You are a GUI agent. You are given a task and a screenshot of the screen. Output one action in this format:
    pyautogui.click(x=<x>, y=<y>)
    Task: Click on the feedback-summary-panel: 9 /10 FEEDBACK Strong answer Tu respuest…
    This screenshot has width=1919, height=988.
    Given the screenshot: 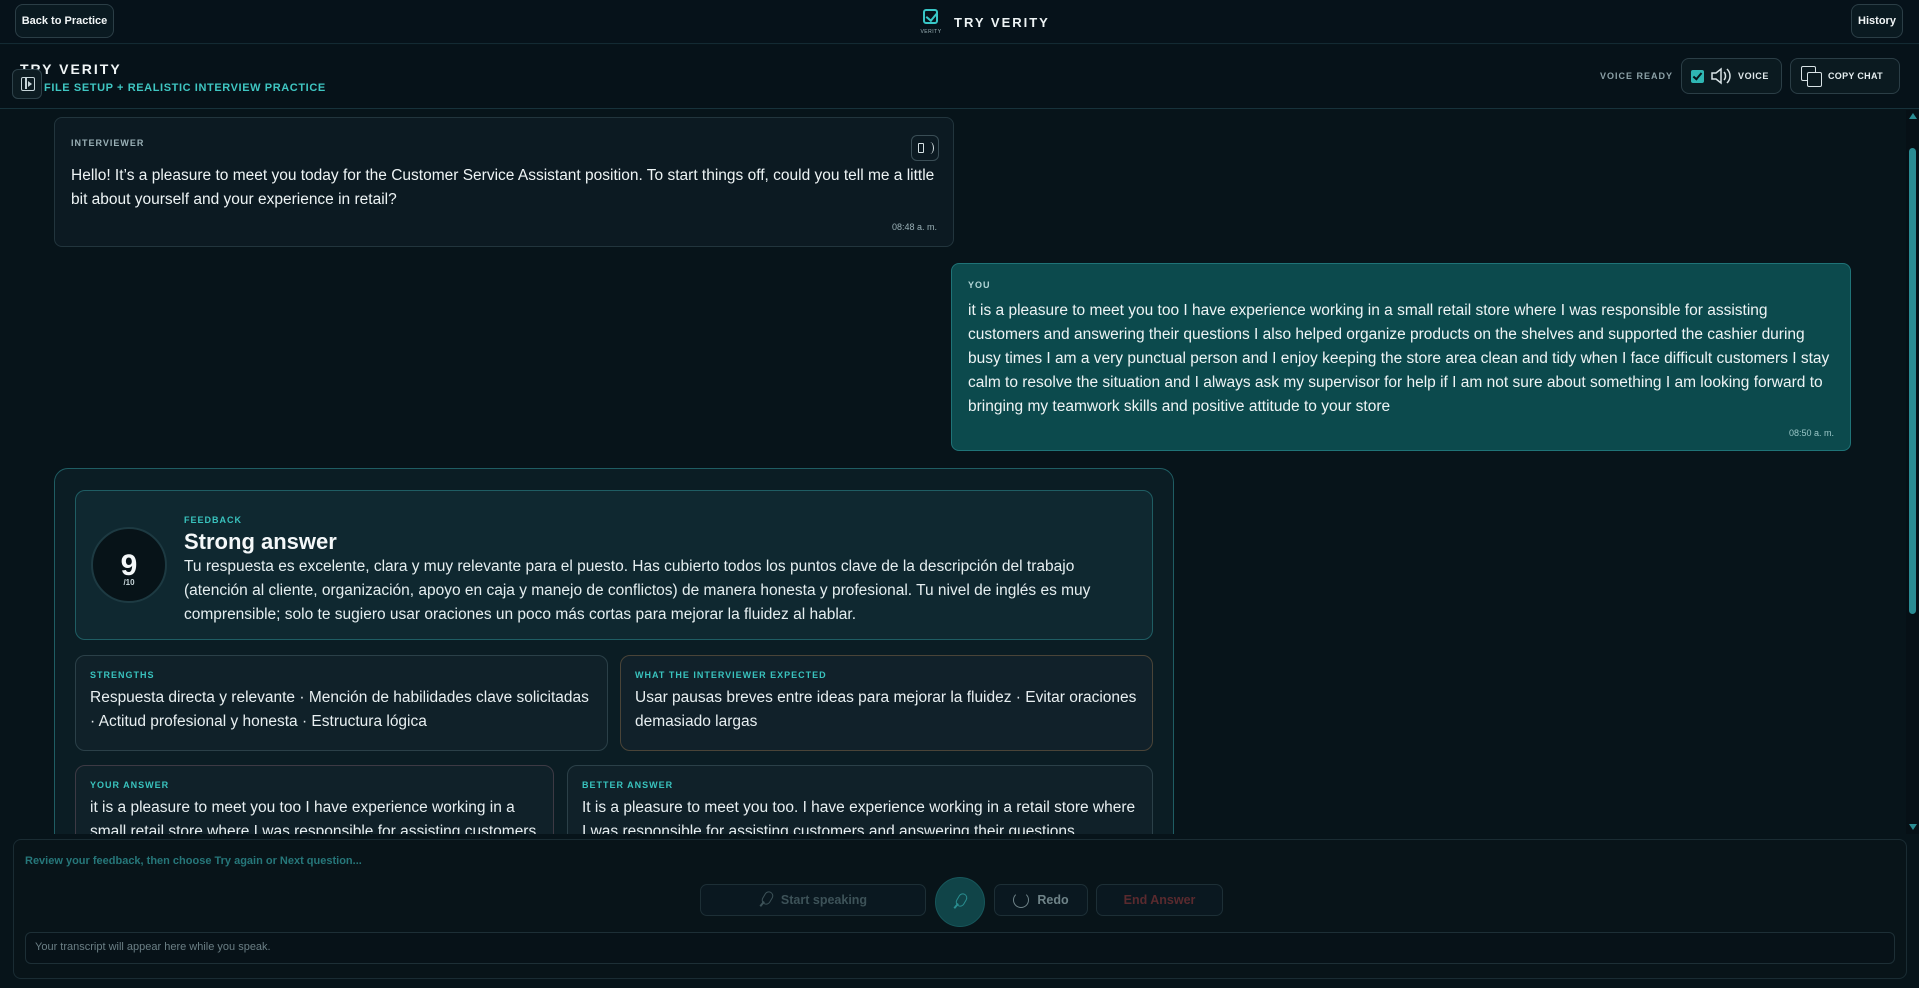 What is the action you would take?
    pyautogui.click(x=614, y=565)
    